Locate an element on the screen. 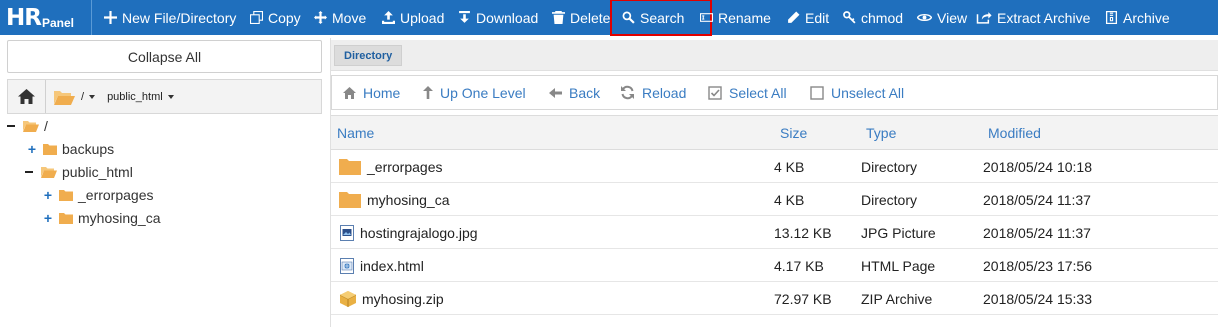 This screenshot has height=327, width=1218. chmod-button: chmod is located at coordinates (873, 17).